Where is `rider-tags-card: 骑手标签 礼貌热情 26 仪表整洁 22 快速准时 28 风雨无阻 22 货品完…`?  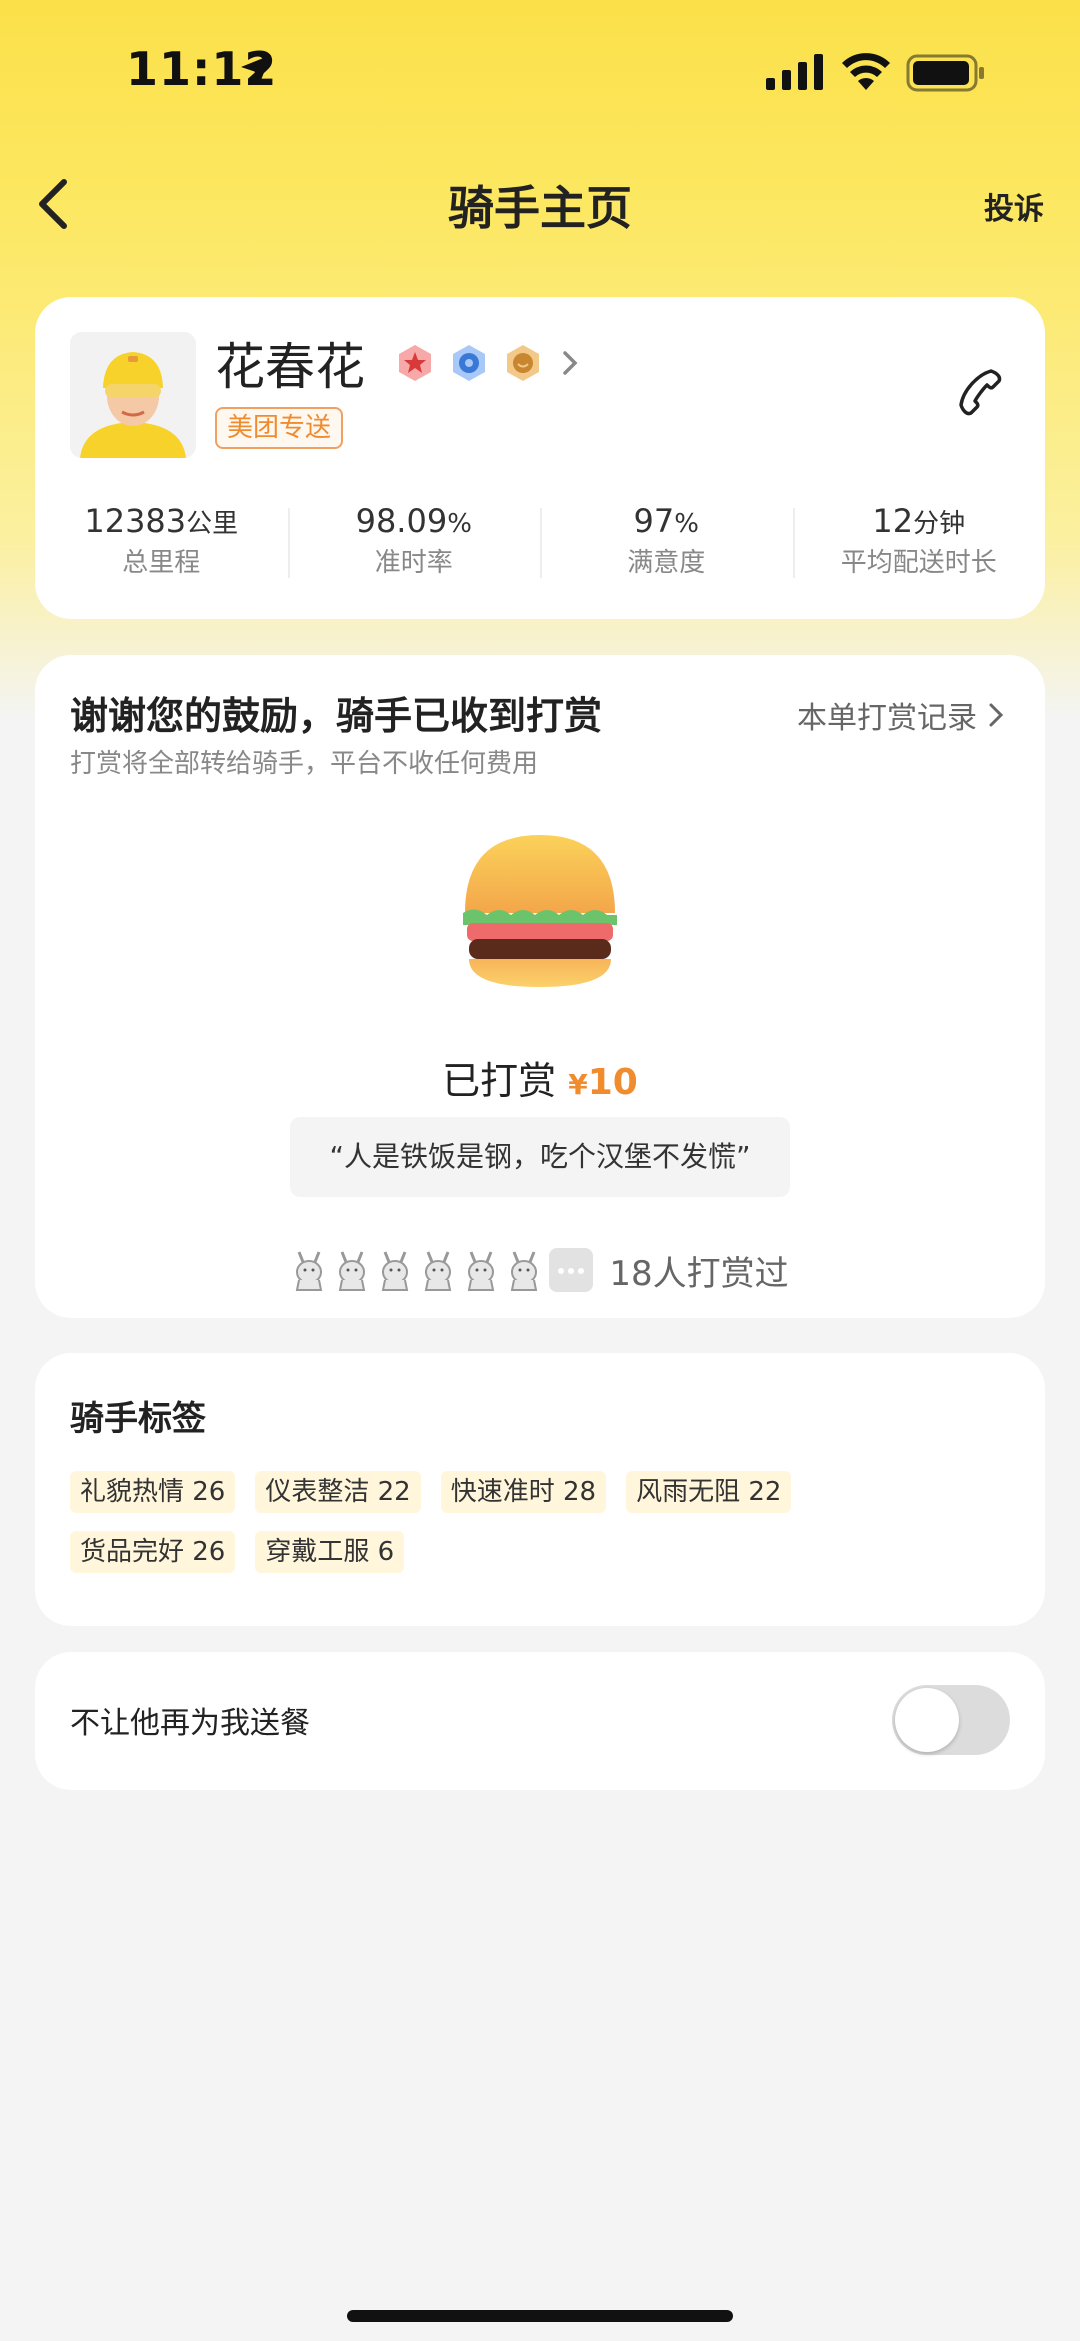 rider-tags-card: 骑手标签 礼貌热情 26 仪表整洁 22 快速准时 28 风雨无阻 22 货品完… is located at coordinates (540, 1489).